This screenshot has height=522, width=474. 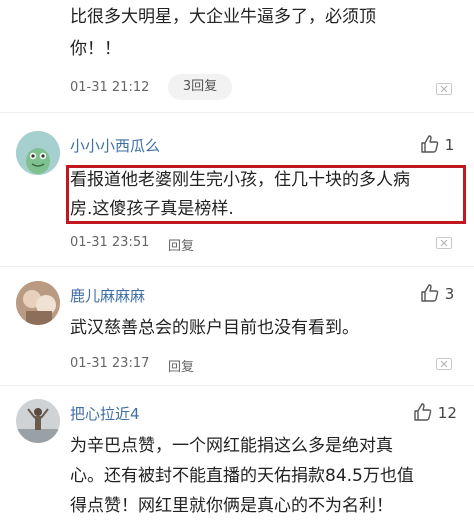 I want to click on comment-time: 01-31 21:12, so click(x=110, y=87).